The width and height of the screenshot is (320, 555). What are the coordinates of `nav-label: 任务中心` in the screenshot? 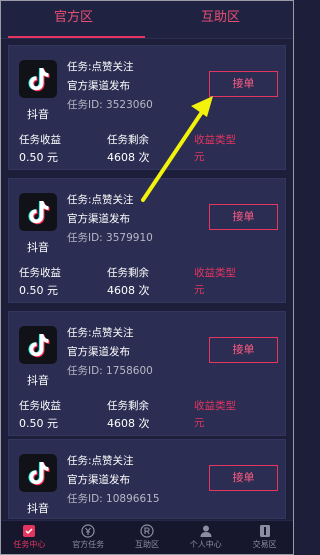 It's located at (29, 544).